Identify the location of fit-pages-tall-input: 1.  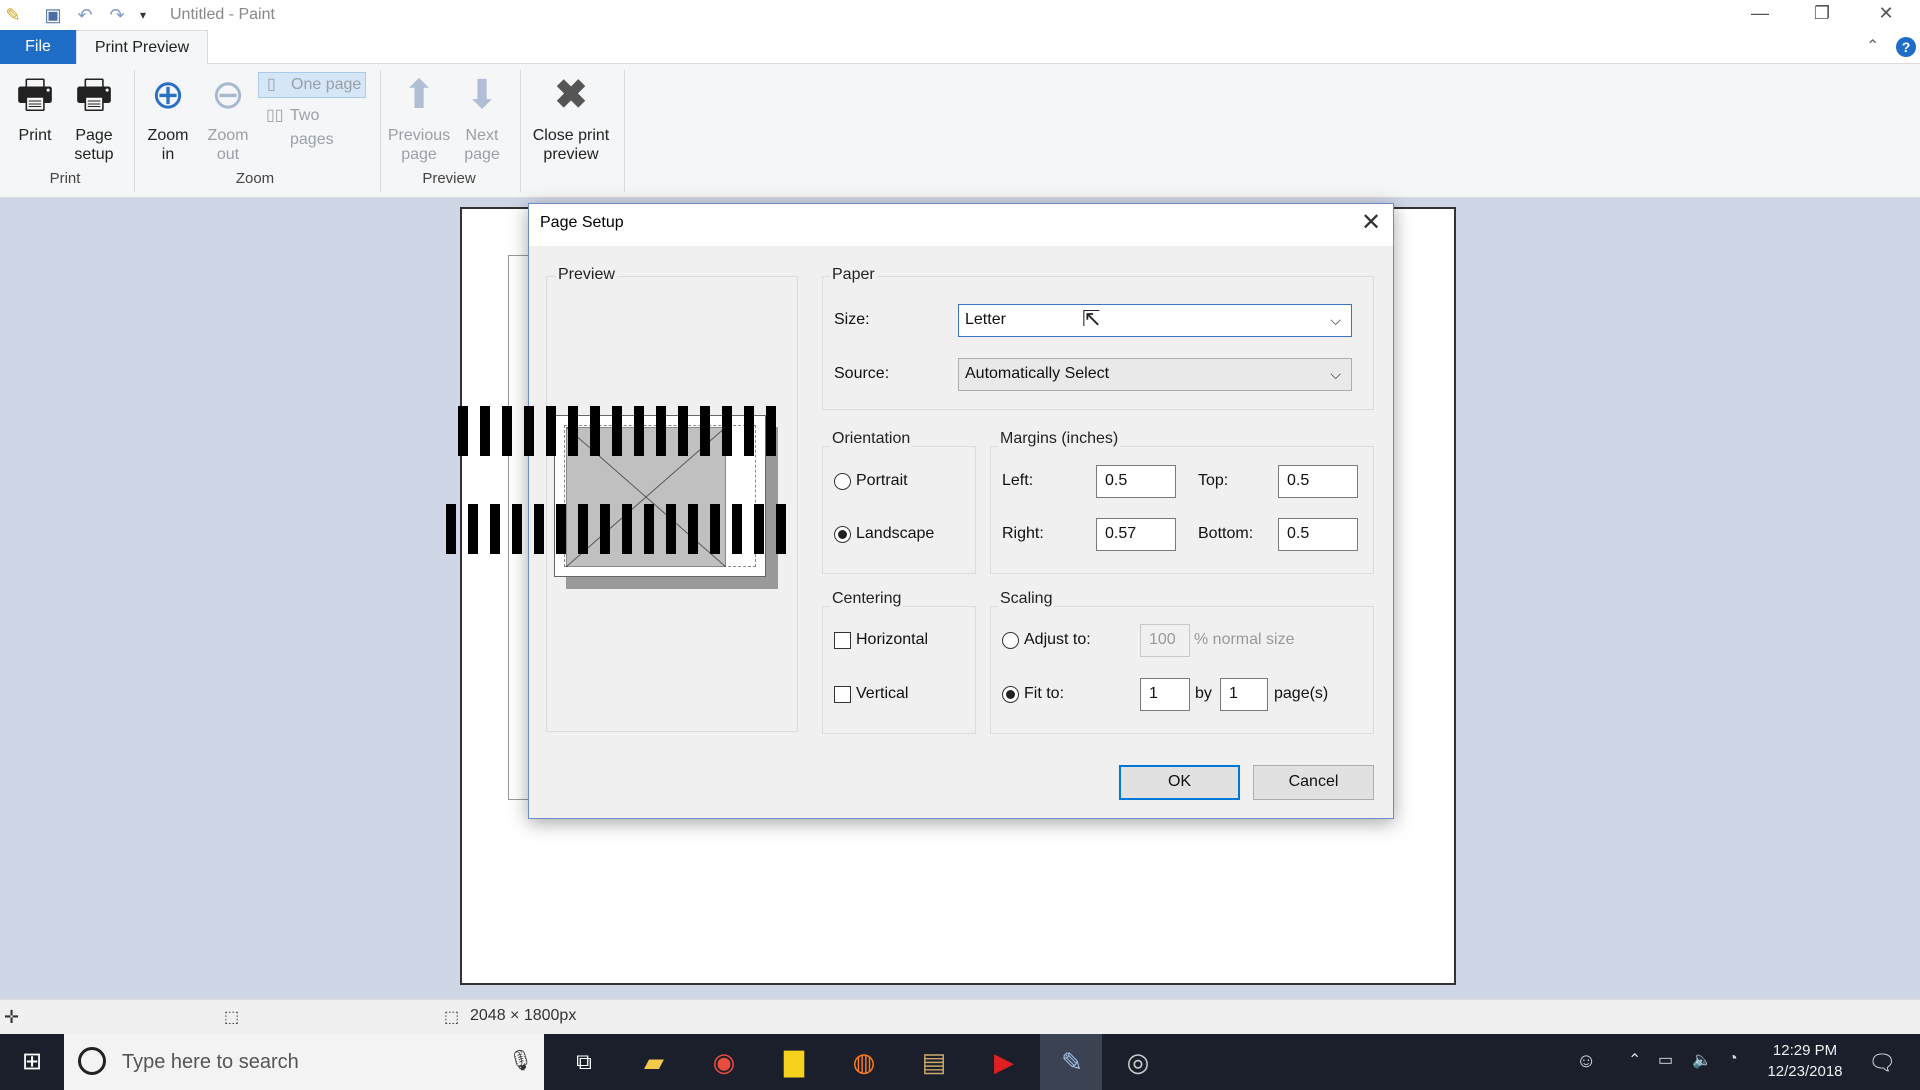
(1244, 694).